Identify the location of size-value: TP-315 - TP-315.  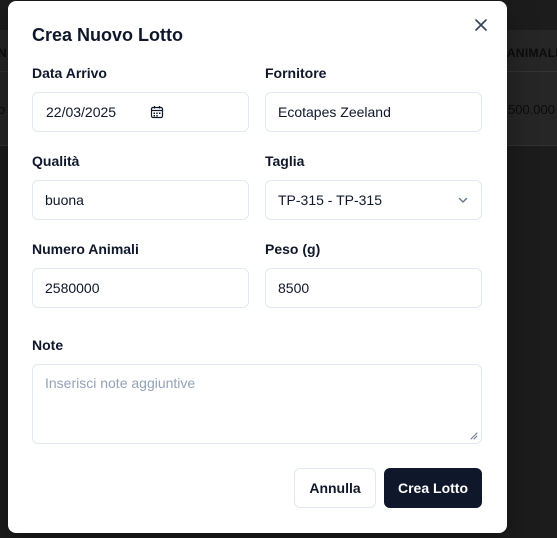
(330, 200).